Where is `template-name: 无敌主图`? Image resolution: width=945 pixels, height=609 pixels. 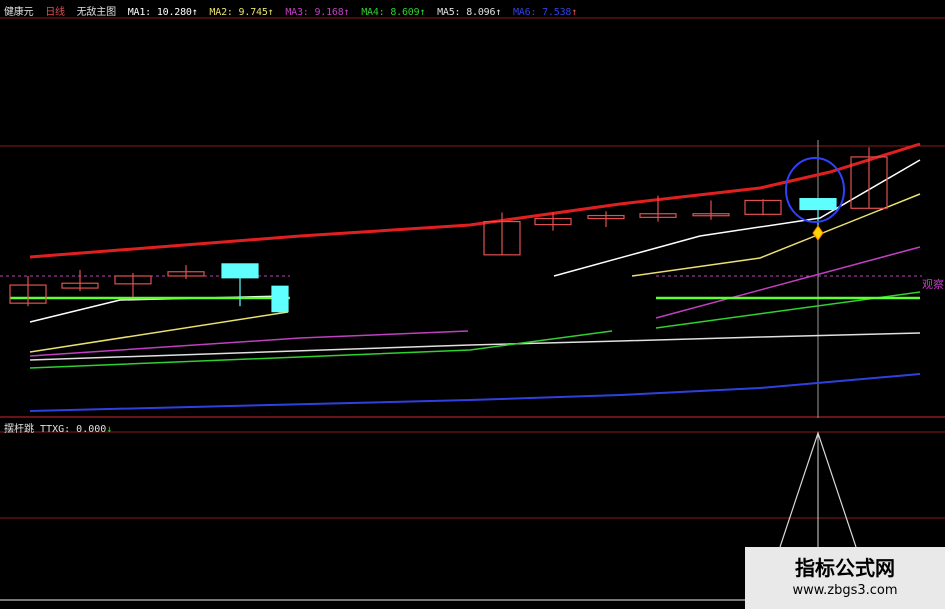 template-name: 无敌主图 is located at coordinates (96, 12).